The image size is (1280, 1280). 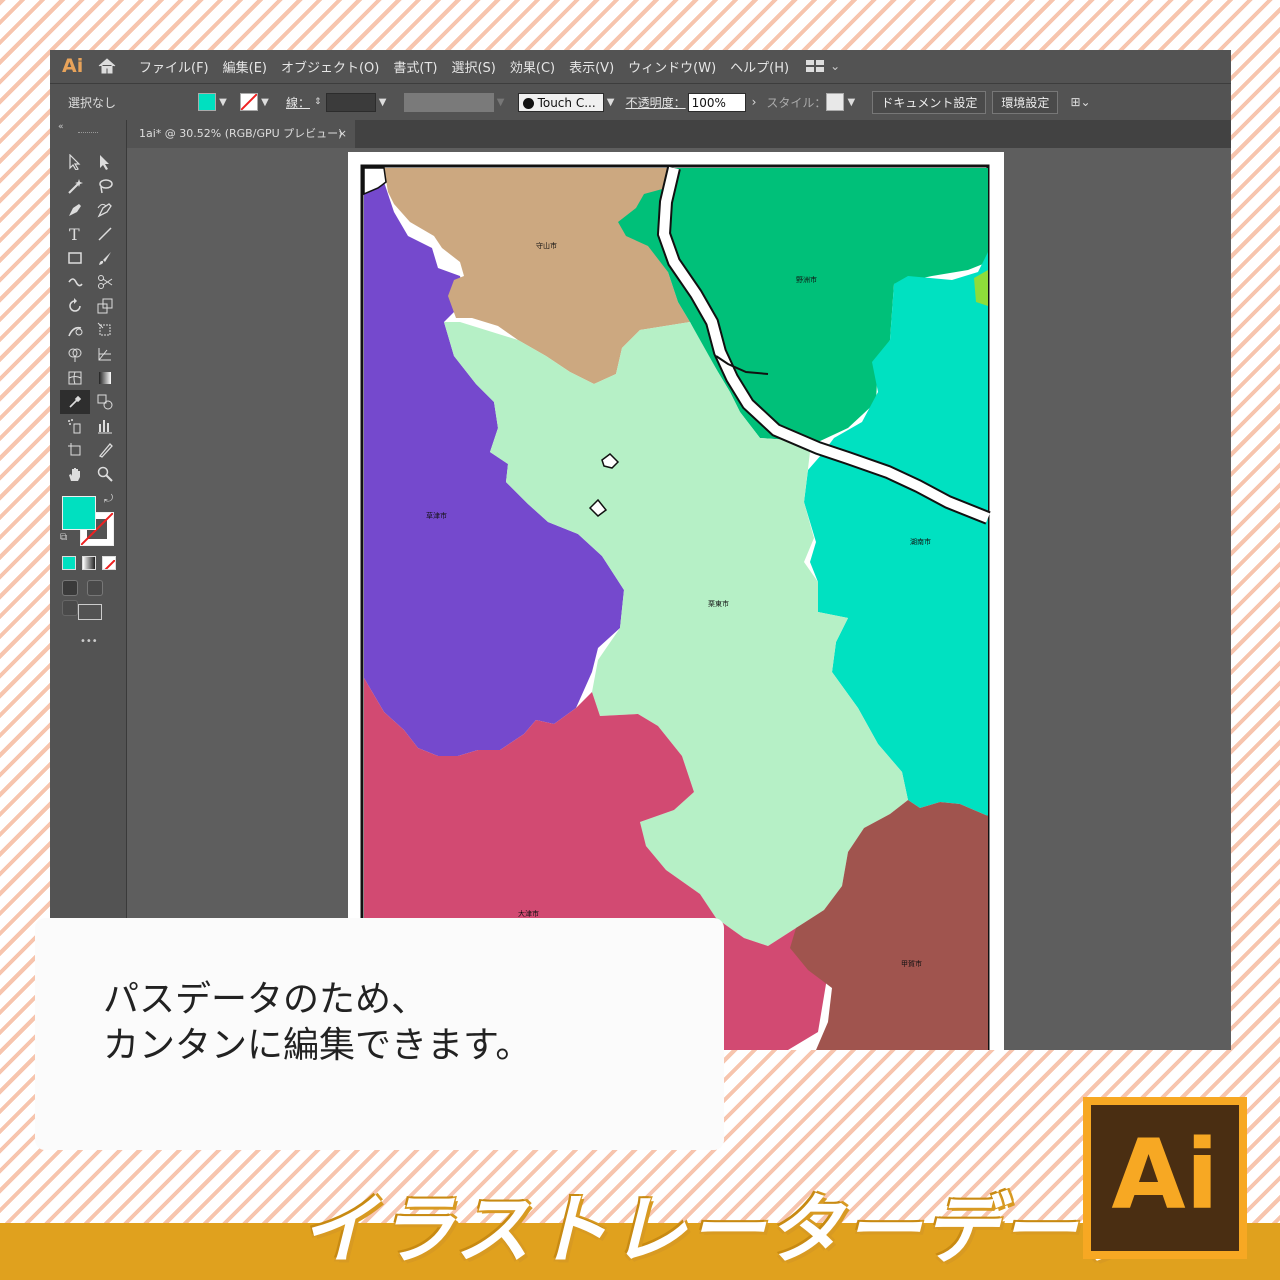 I want to click on scissors-tool-icon, so click(x=105, y=282).